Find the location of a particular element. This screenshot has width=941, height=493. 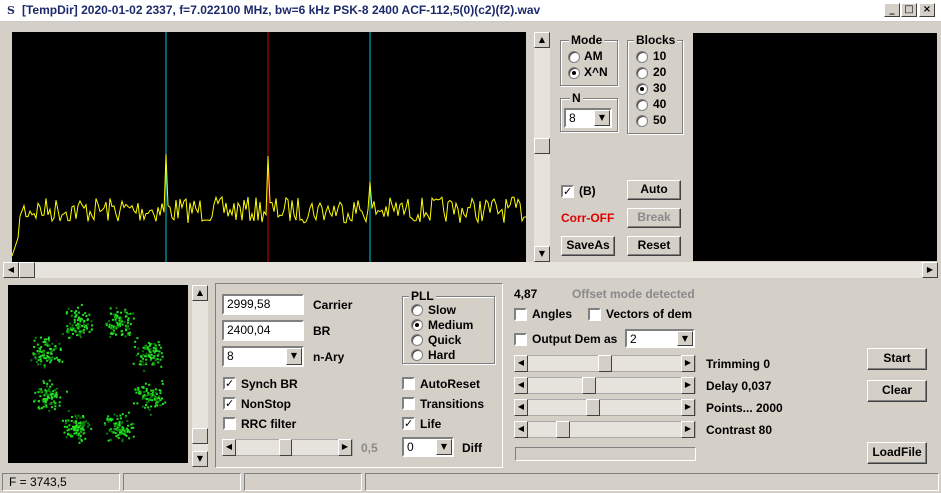

nary-label: n-Ary is located at coordinates (329, 357).